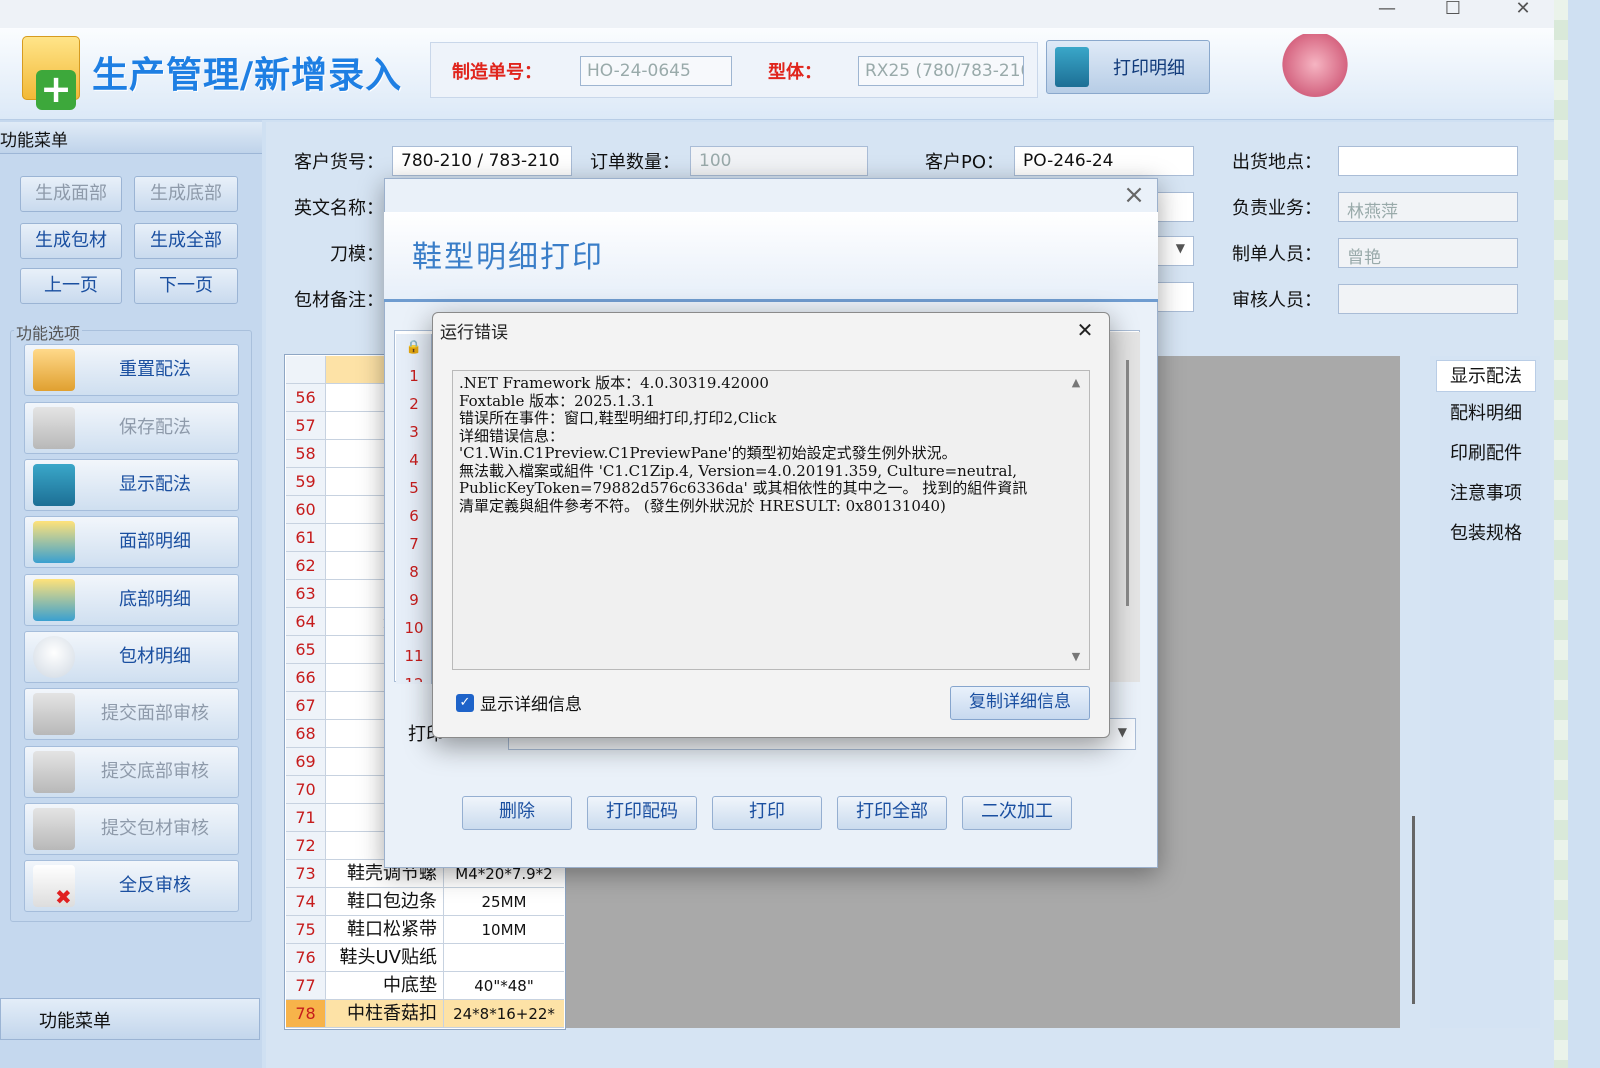 The image size is (1600, 1068). Describe the element at coordinates (71, 194) in the screenshot. I see `generate-upper-button: 生成面部` at that location.